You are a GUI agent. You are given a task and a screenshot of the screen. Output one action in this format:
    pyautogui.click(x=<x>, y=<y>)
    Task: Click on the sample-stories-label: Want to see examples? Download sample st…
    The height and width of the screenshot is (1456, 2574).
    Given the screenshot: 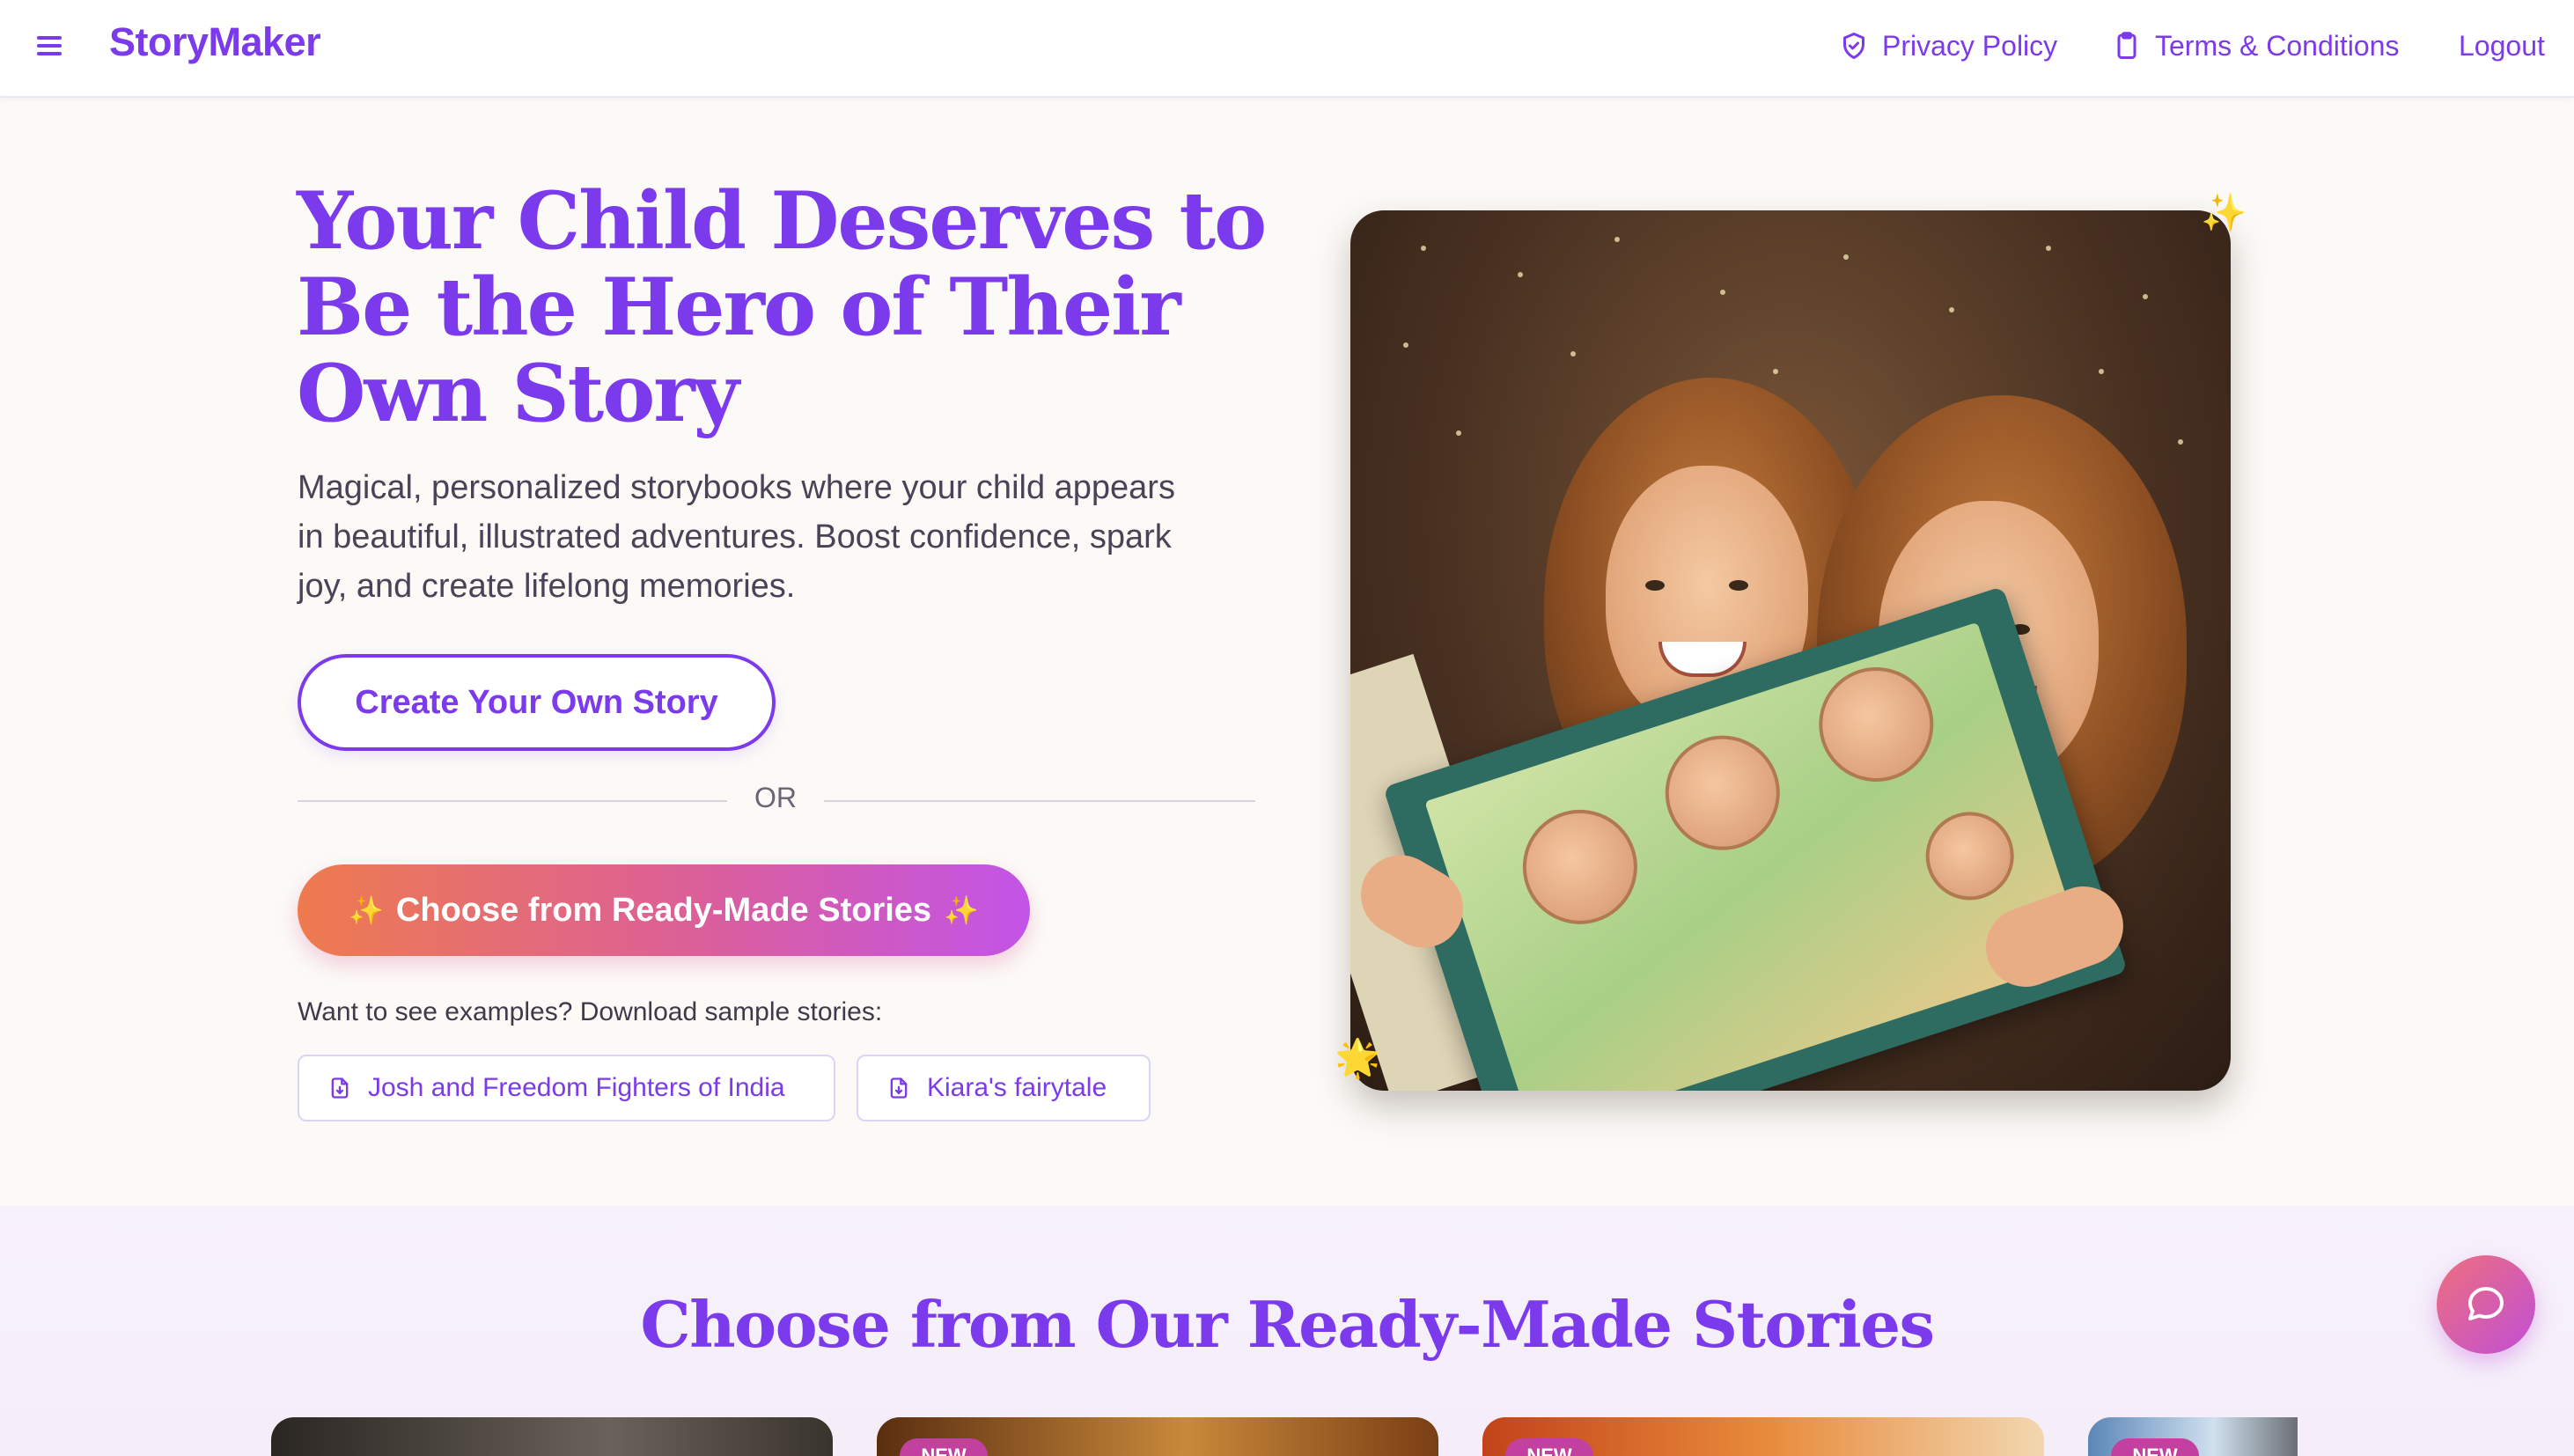 What is the action you would take?
    pyautogui.click(x=590, y=1011)
    